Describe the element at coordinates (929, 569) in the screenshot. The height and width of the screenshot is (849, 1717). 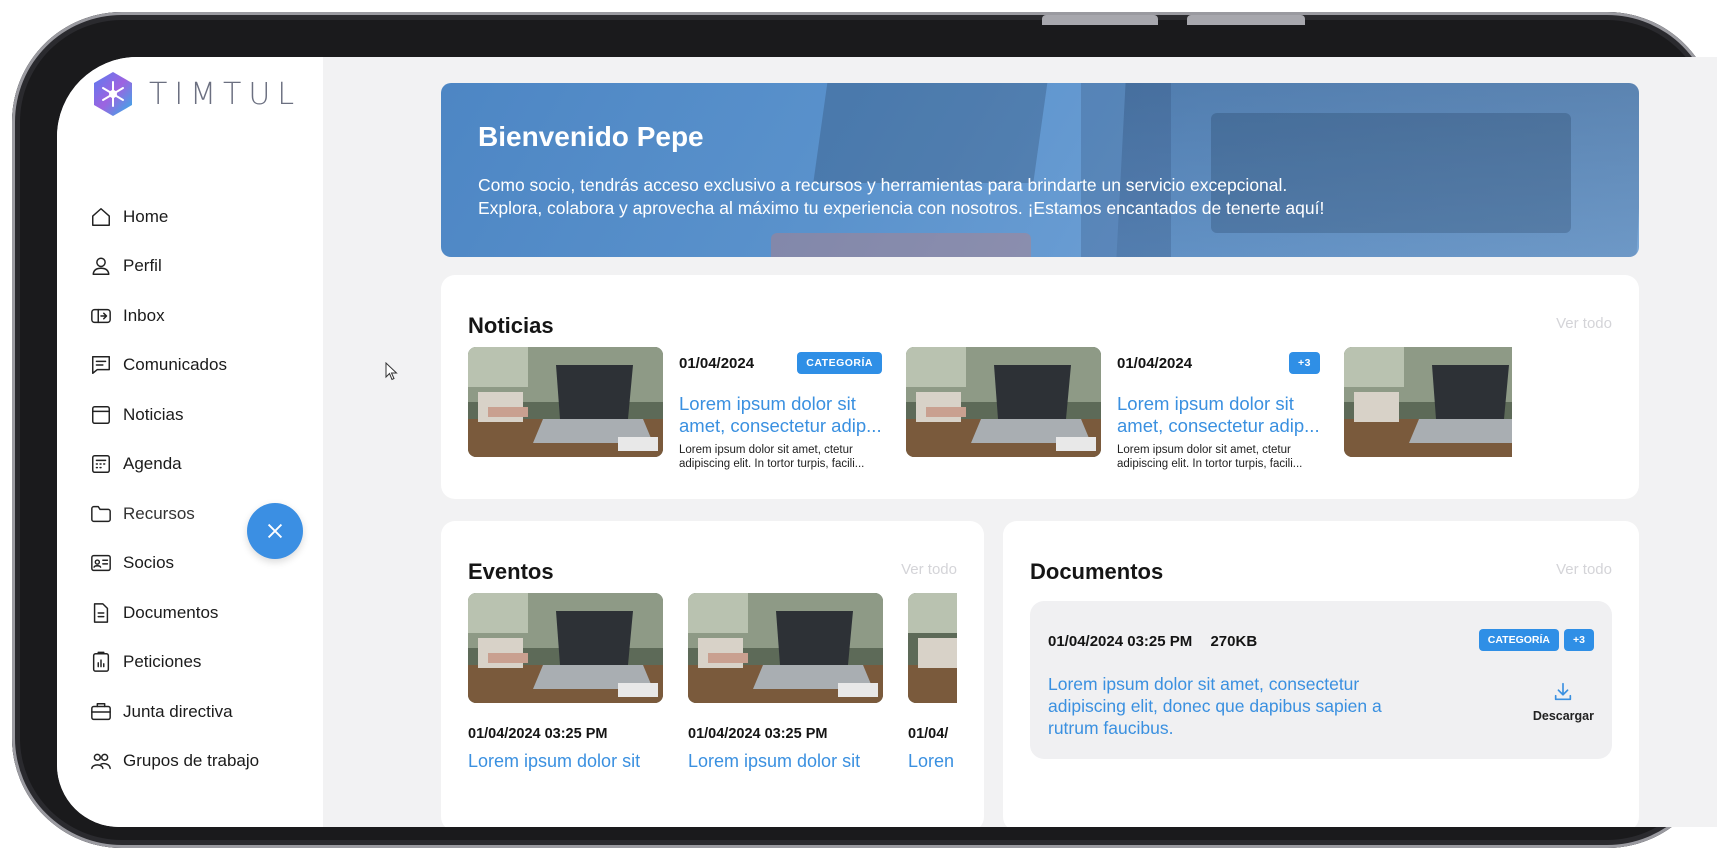
I see `events-see-all-link: Ver todo` at that location.